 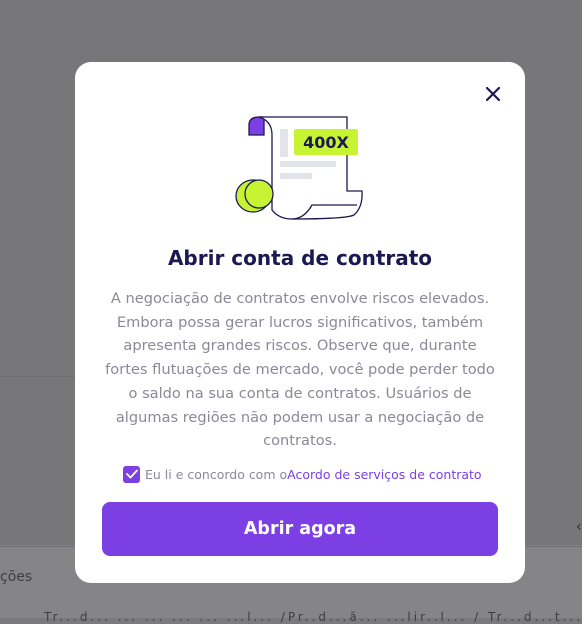 What do you see at coordinates (300, 258) in the screenshot?
I see `modal-title: Abrir conta de contrato` at bounding box center [300, 258].